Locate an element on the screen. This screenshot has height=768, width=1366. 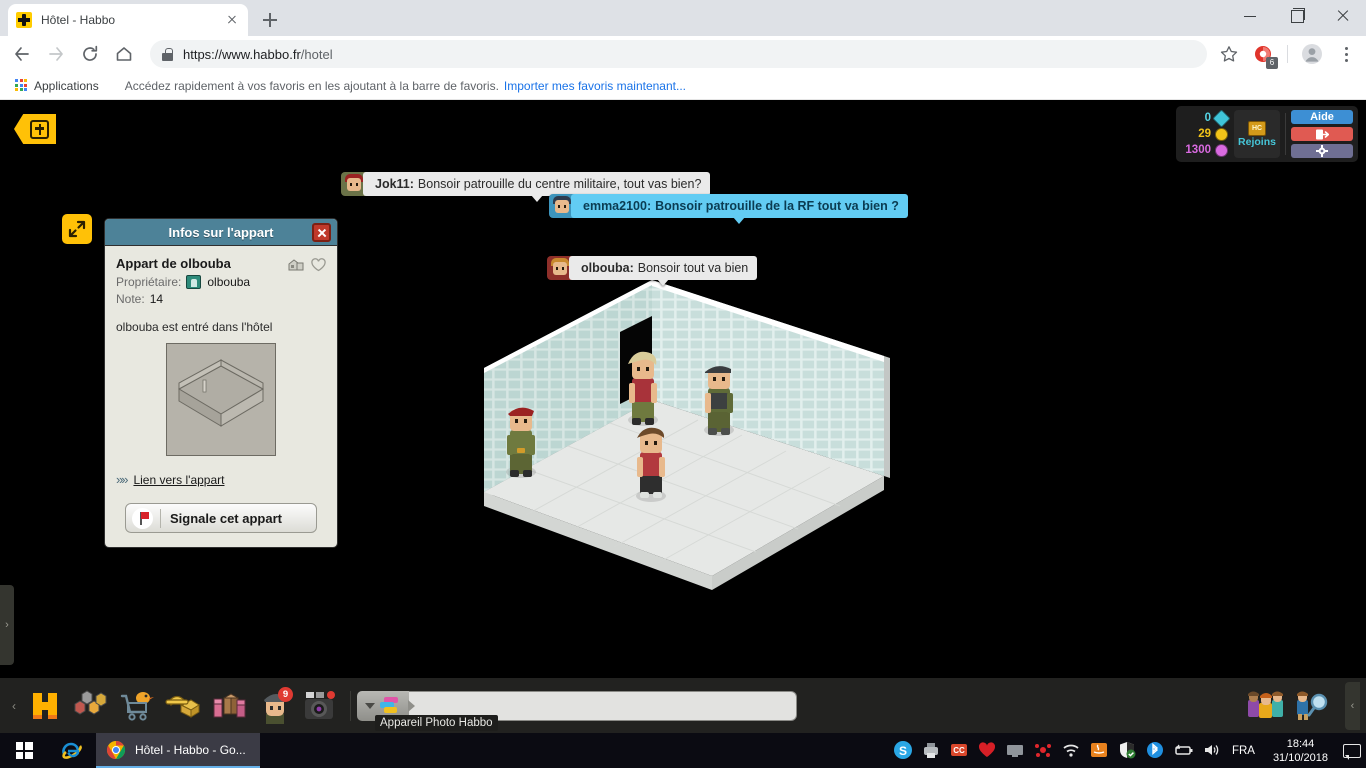
panel-body: Appart de olbouba Propriétaire: olbouba is located at coordinates (221, 396).